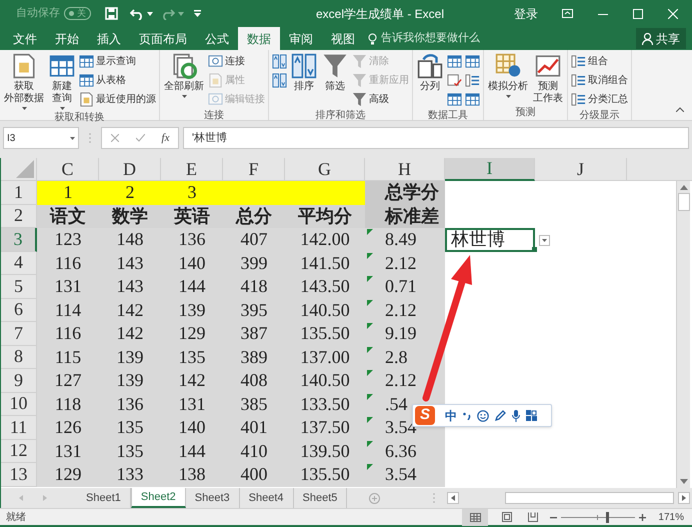 This screenshot has width=692, height=527. What do you see at coordinates (19, 380) in the screenshot?
I see `row-header: 9` at bounding box center [19, 380].